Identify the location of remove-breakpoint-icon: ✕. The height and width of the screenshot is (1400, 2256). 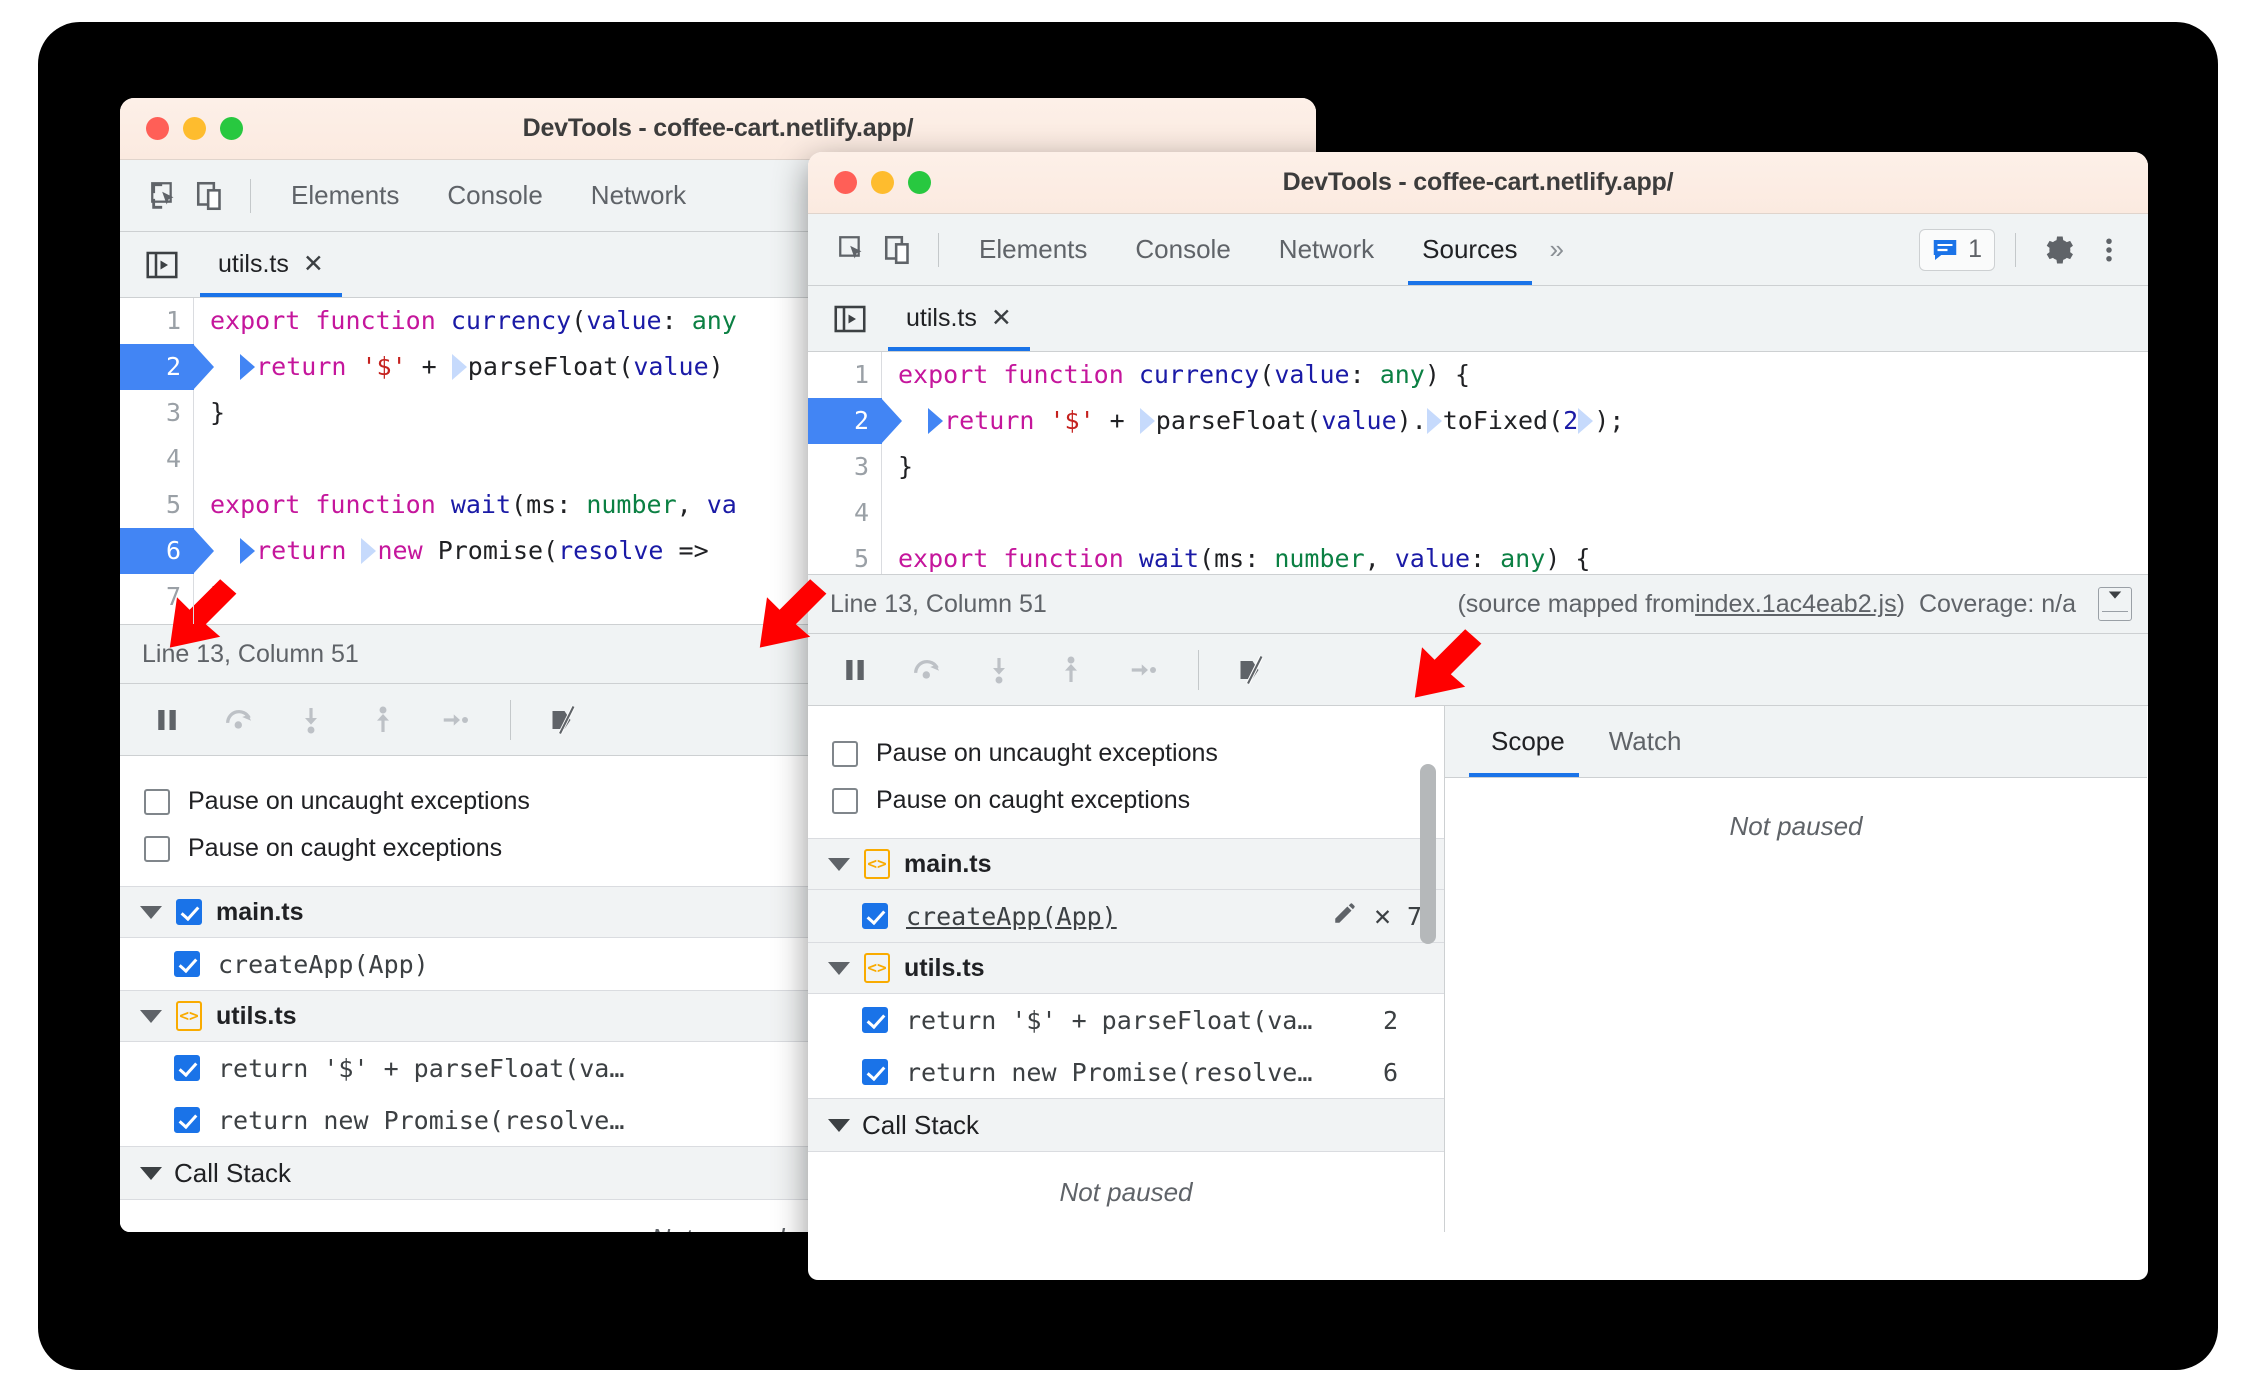
(1382, 916).